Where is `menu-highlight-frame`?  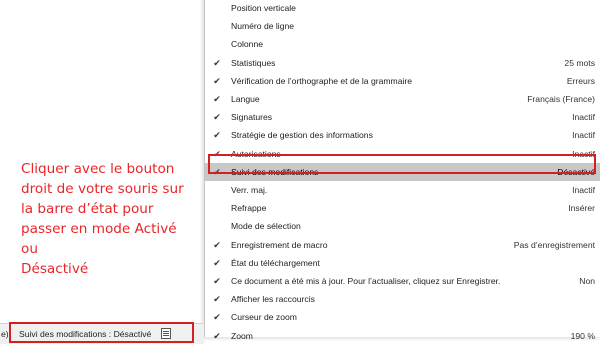
menu-highlight-frame is located at coordinates (402, 164).